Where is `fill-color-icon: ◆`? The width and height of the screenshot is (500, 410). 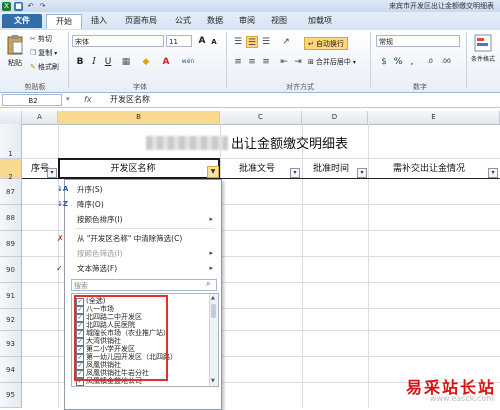
fill-color-icon: ◆ is located at coordinates (146, 62).